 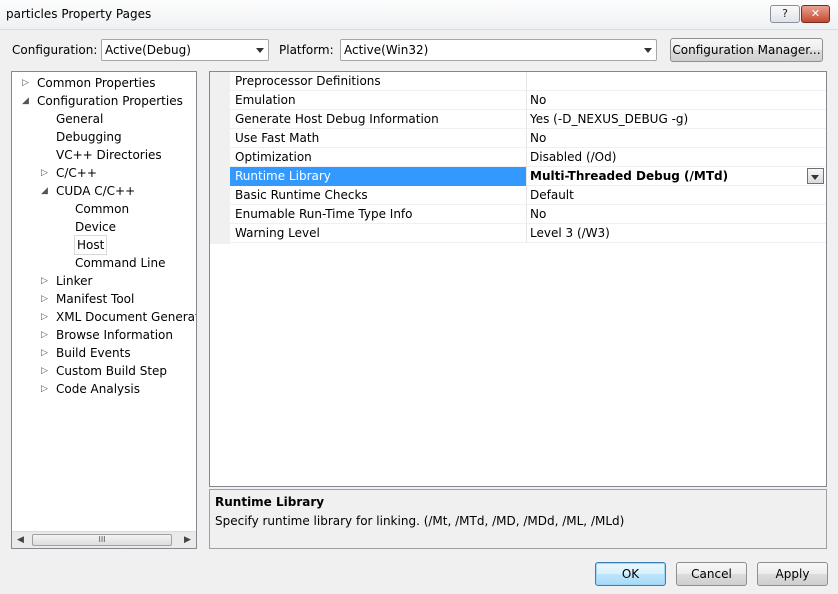 What do you see at coordinates (110, 101) in the screenshot?
I see `tree-item: Configuration Properties` at bounding box center [110, 101].